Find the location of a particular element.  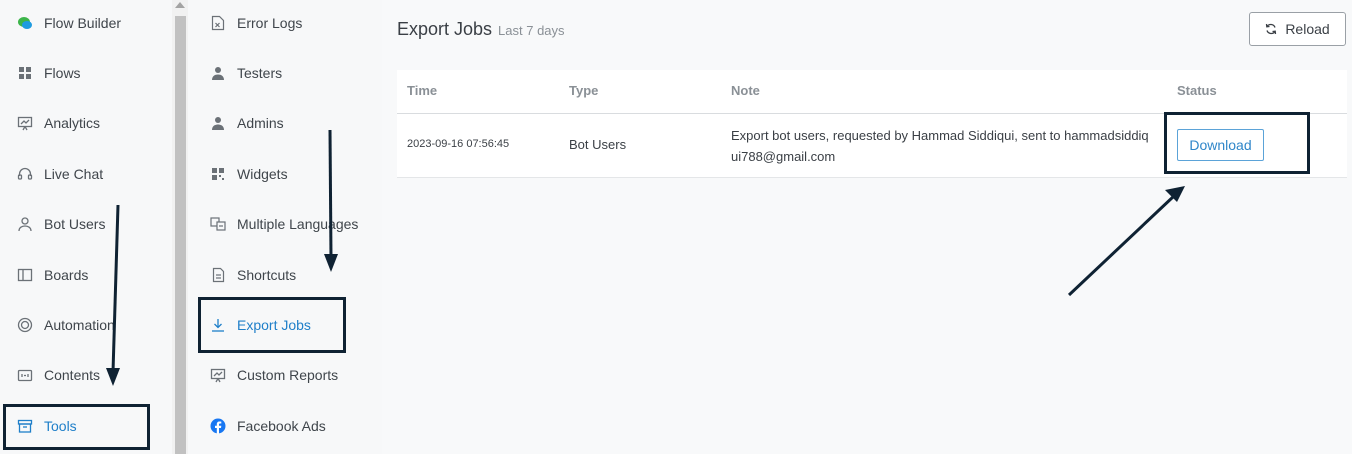

nav-label: Automation is located at coordinates (79, 325).